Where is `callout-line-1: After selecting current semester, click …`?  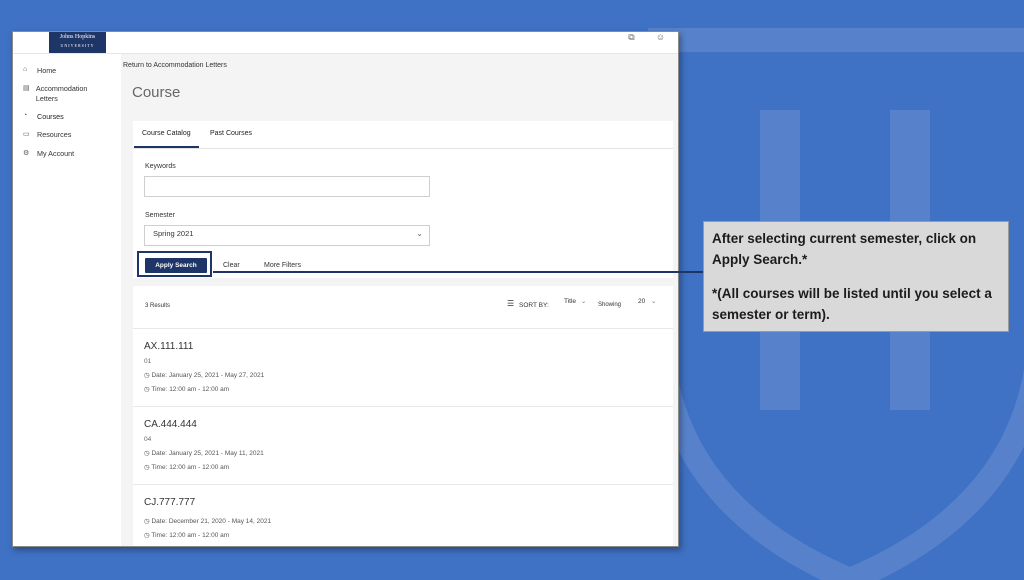 callout-line-1: After selecting current semester, click … is located at coordinates (844, 249).